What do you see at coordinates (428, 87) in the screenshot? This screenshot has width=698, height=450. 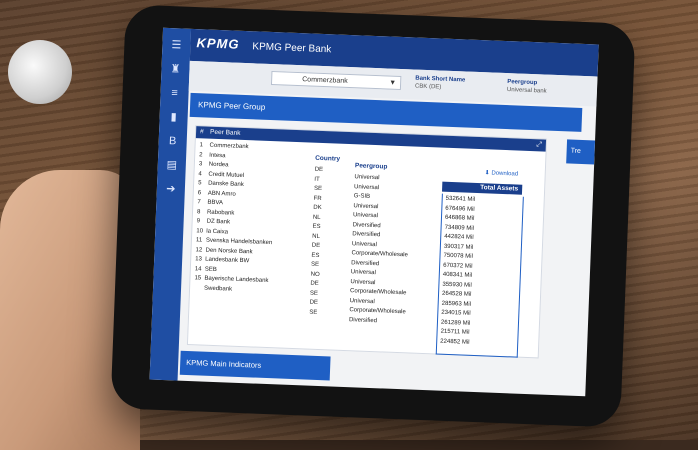 I see `short-name-value: CBK (DE)` at bounding box center [428, 87].